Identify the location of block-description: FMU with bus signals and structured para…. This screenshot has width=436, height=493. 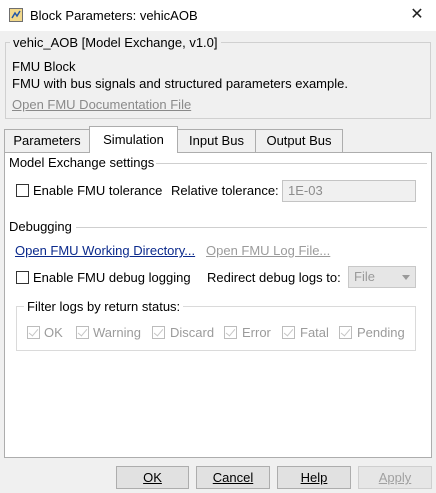
(180, 83).